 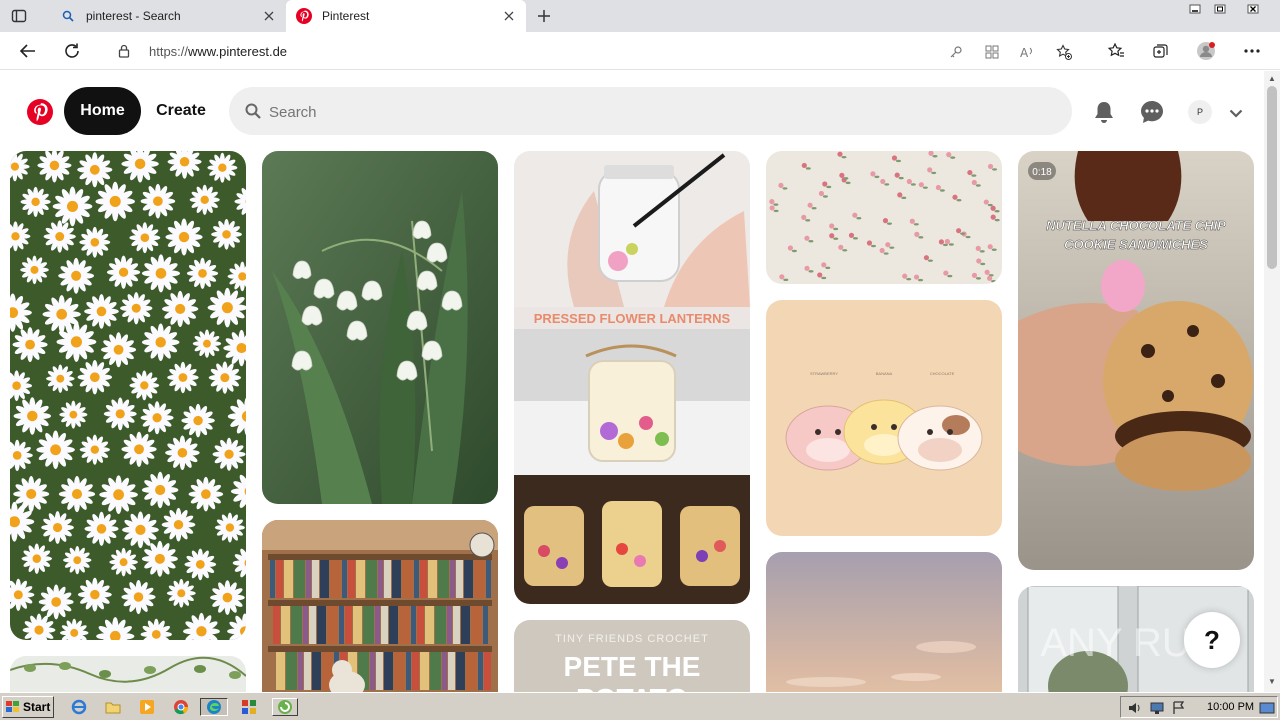 I want to click on floral-pattern-image, so click(x=884, y=217).